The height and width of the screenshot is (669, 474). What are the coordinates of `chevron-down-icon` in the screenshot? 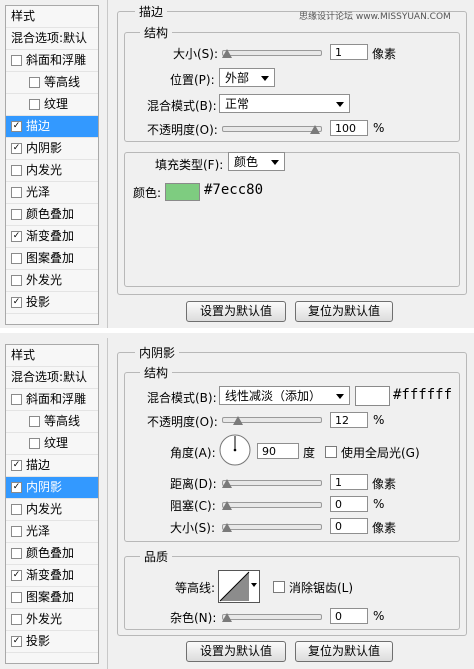 It's located at (340, 104).